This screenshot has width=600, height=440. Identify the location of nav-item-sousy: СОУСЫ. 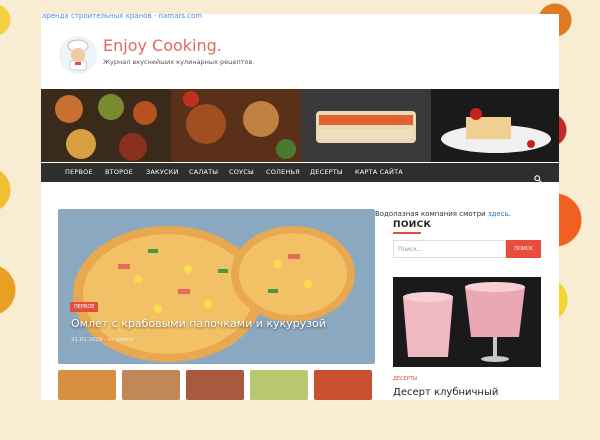
(241, 172).